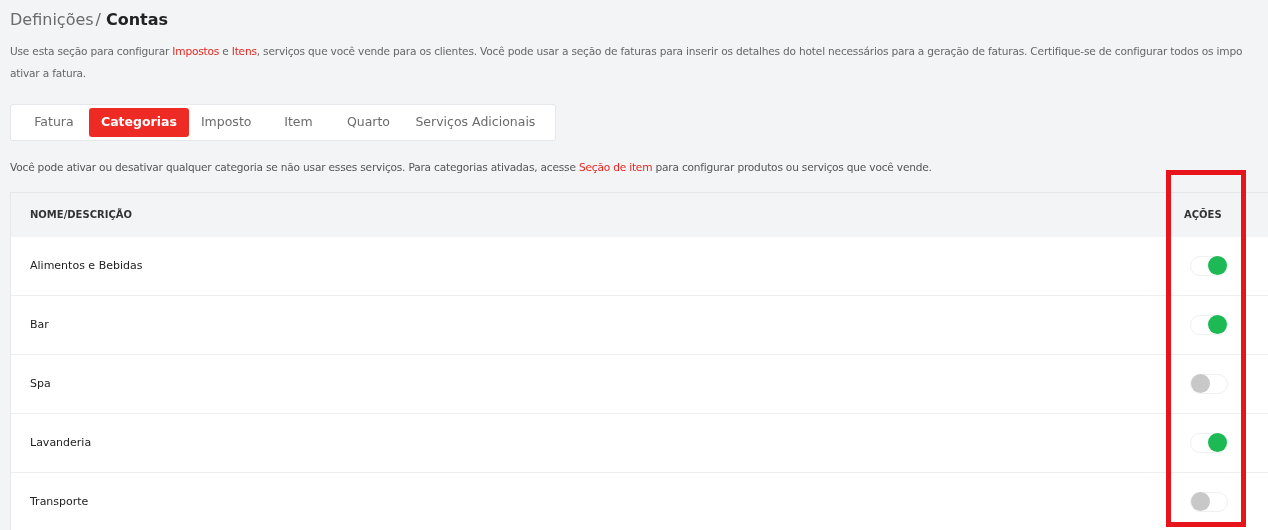 The height and width of the screenshot is (530, 1268). I want to click on link: Impostos, so click(196, 51).